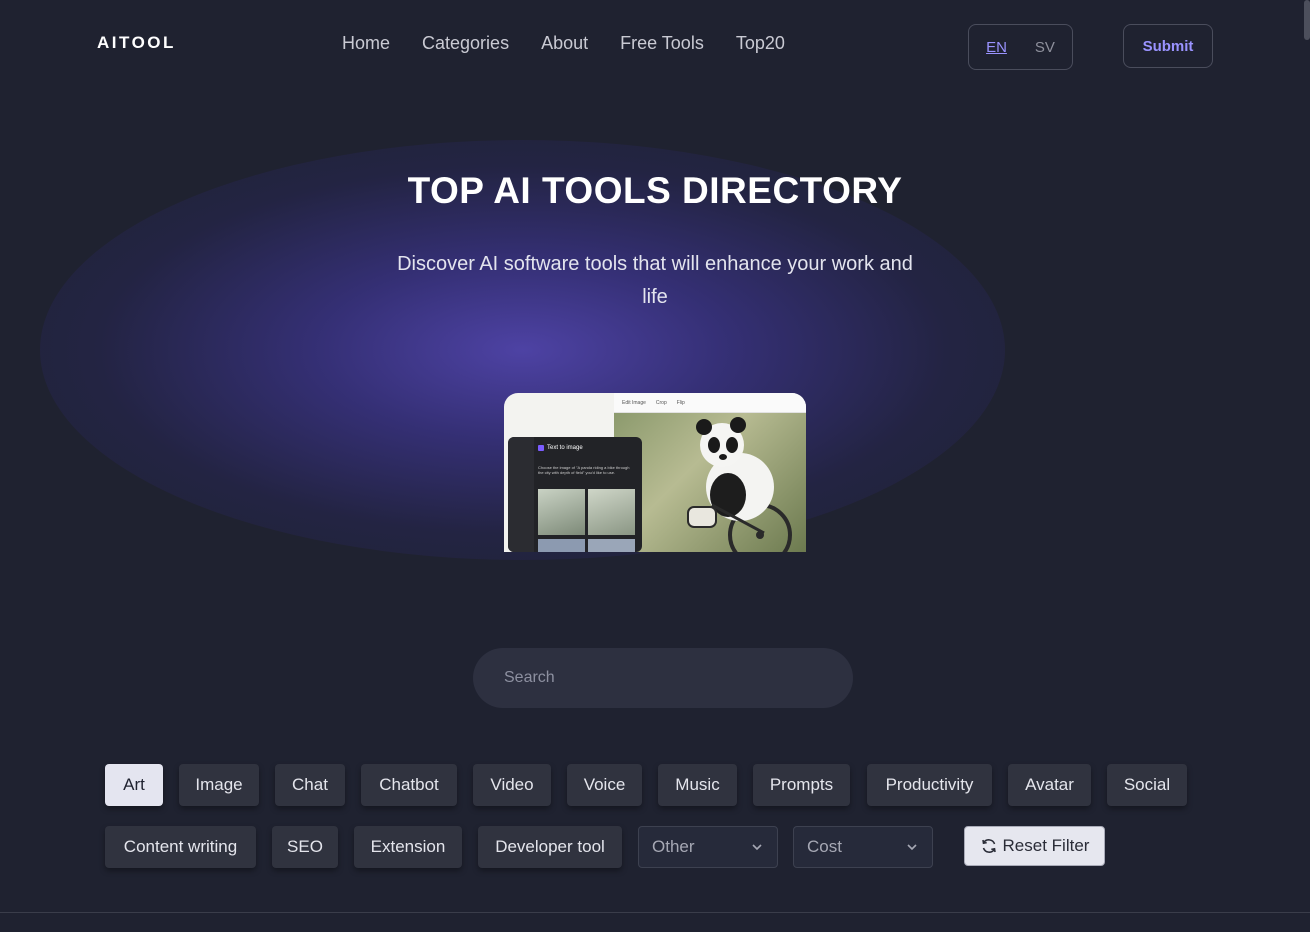  I want to click on category-chip-chat: Chat, so click(310, 785).